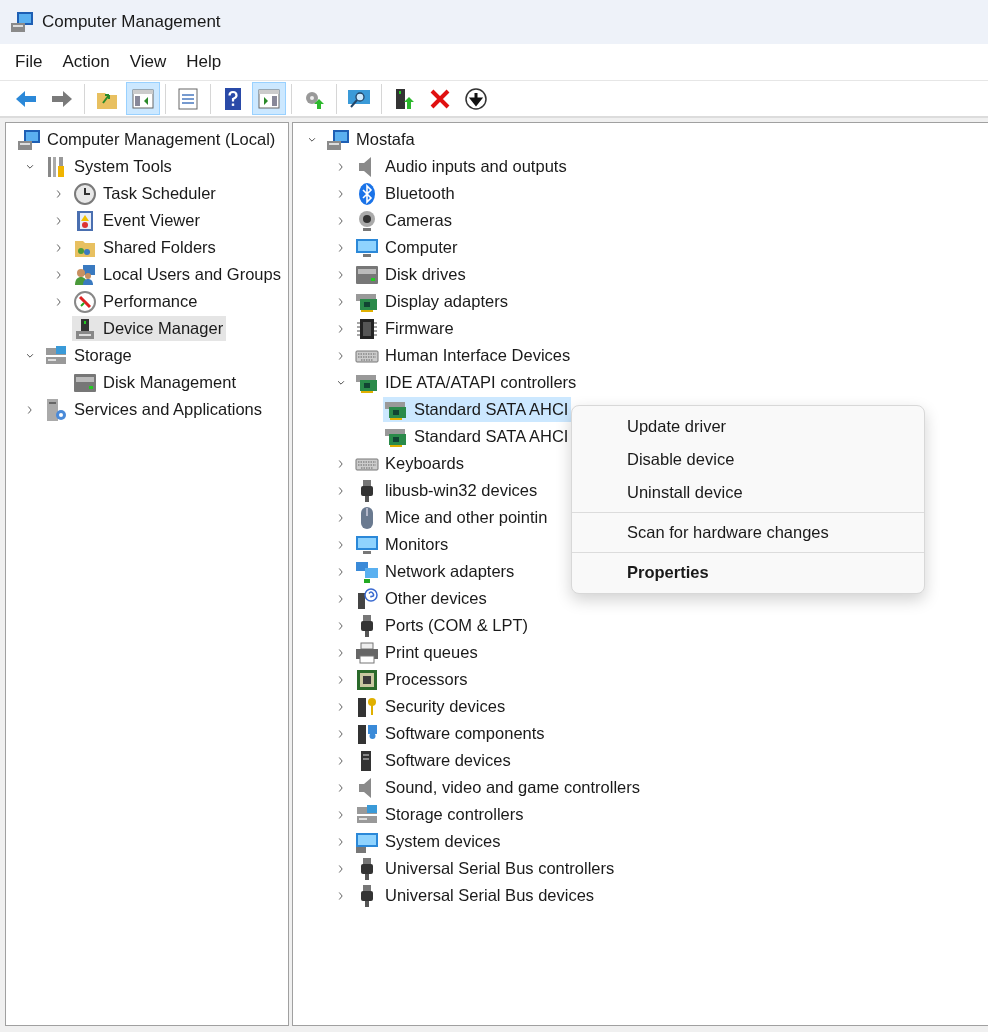 The height and width of the screenshot is (1032, 988). I want to click on tree-item: Task Scheduler, so click(145, 193).